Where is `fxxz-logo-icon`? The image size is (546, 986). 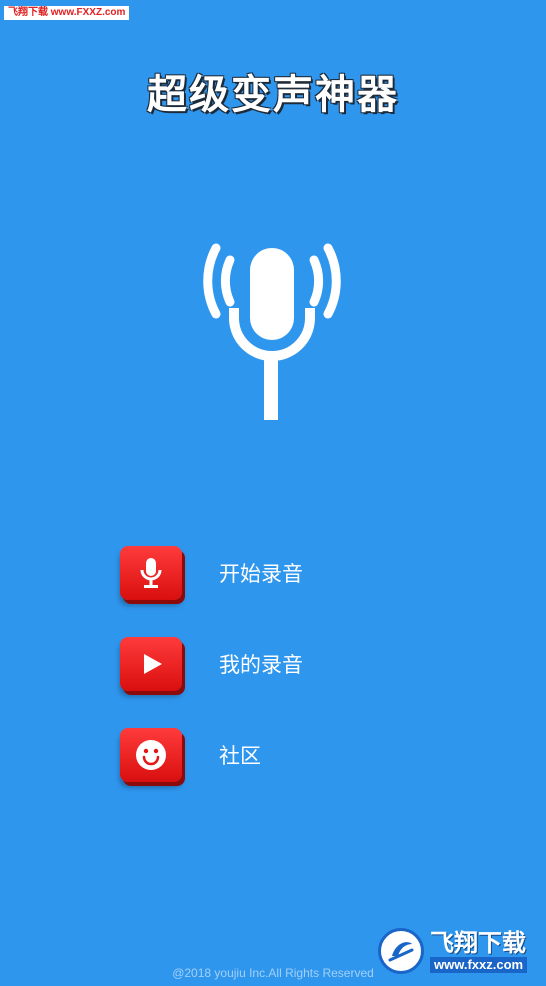
fxxz-logo-icon is located at coordinates (401, 951).